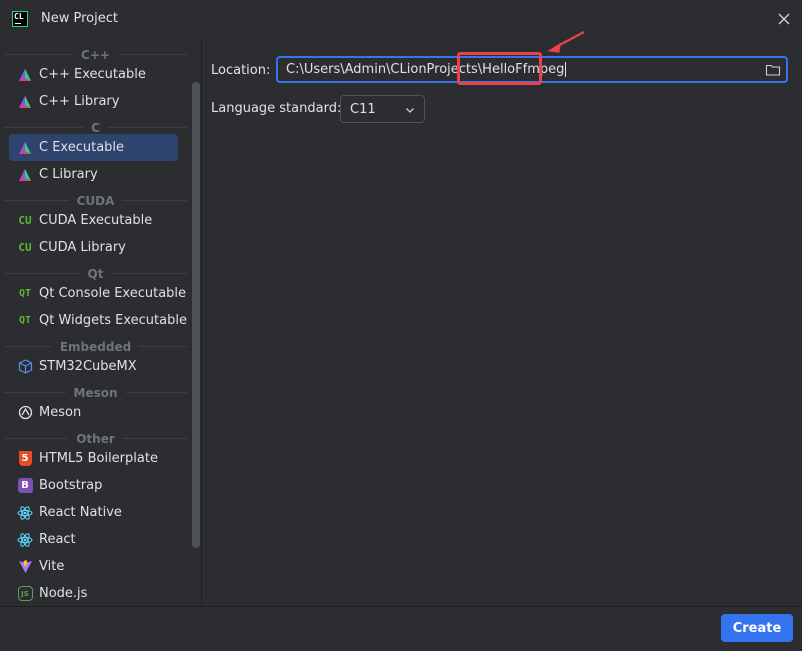 Image resolution: width=802 pixels, height=651 pixels. I want to click on group-header-label: Other, so click(95, 438).